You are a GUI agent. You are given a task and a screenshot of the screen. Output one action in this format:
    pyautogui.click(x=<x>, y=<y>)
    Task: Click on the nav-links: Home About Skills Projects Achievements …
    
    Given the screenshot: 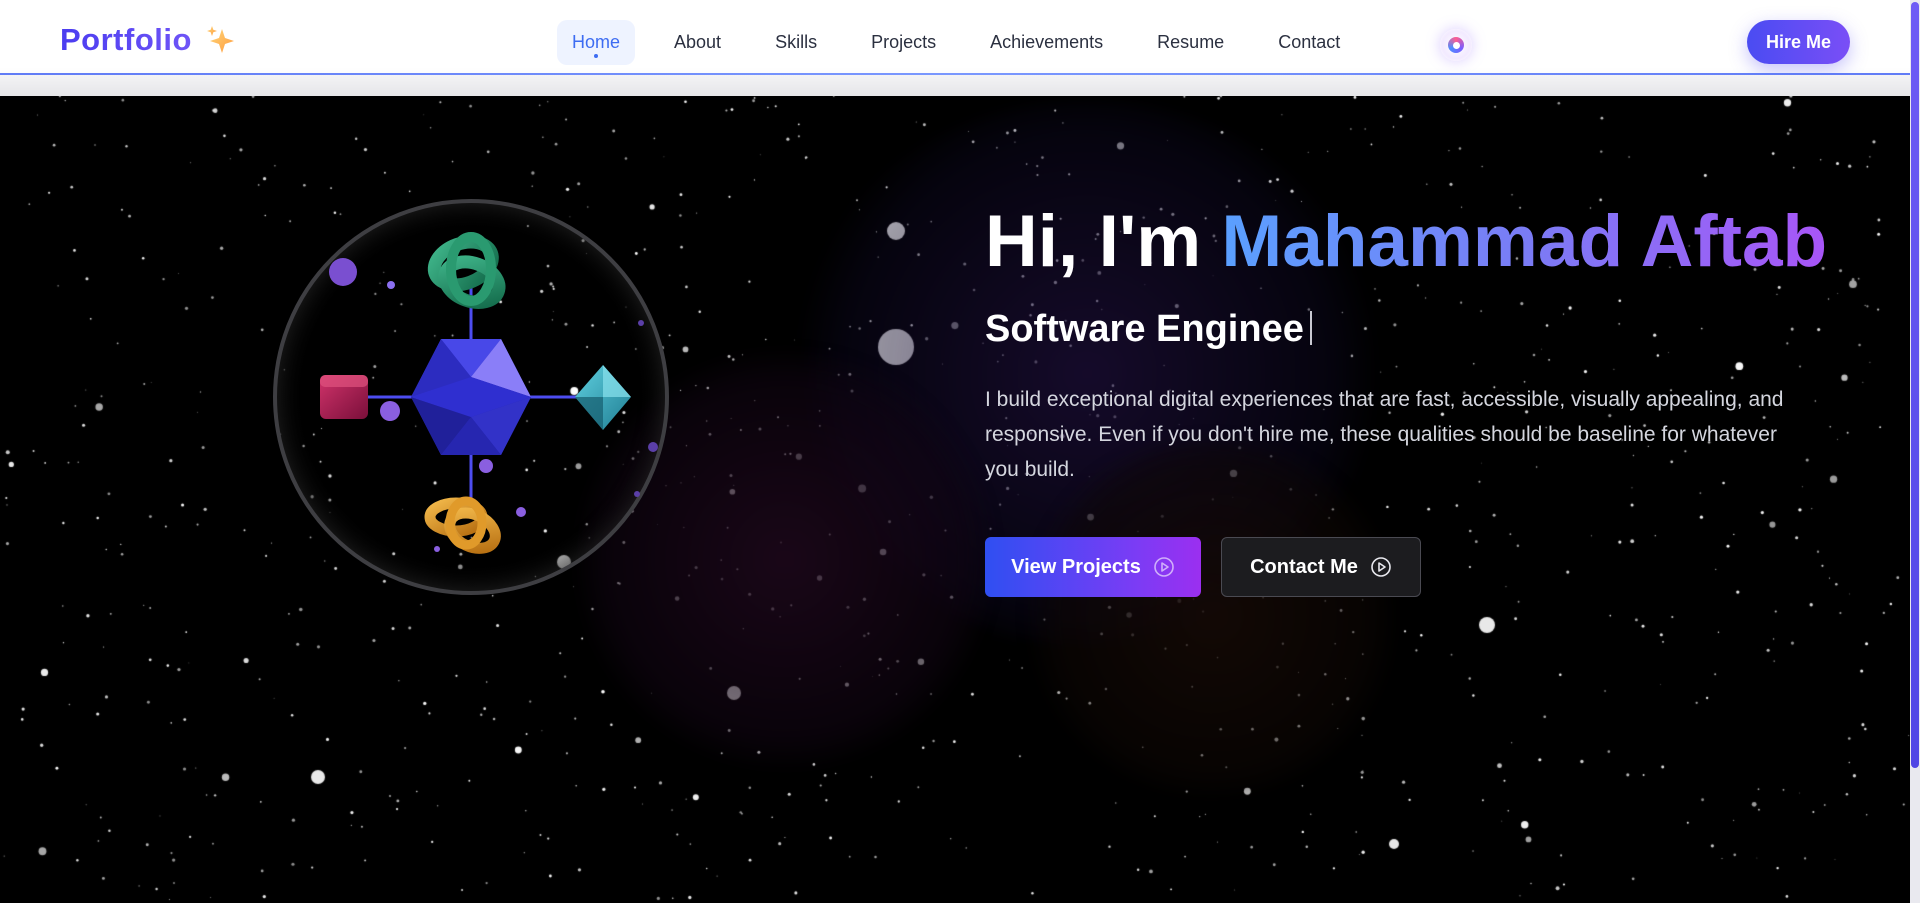 What is the action you would take?
    pyautogui.click(x=968, y=42)
    